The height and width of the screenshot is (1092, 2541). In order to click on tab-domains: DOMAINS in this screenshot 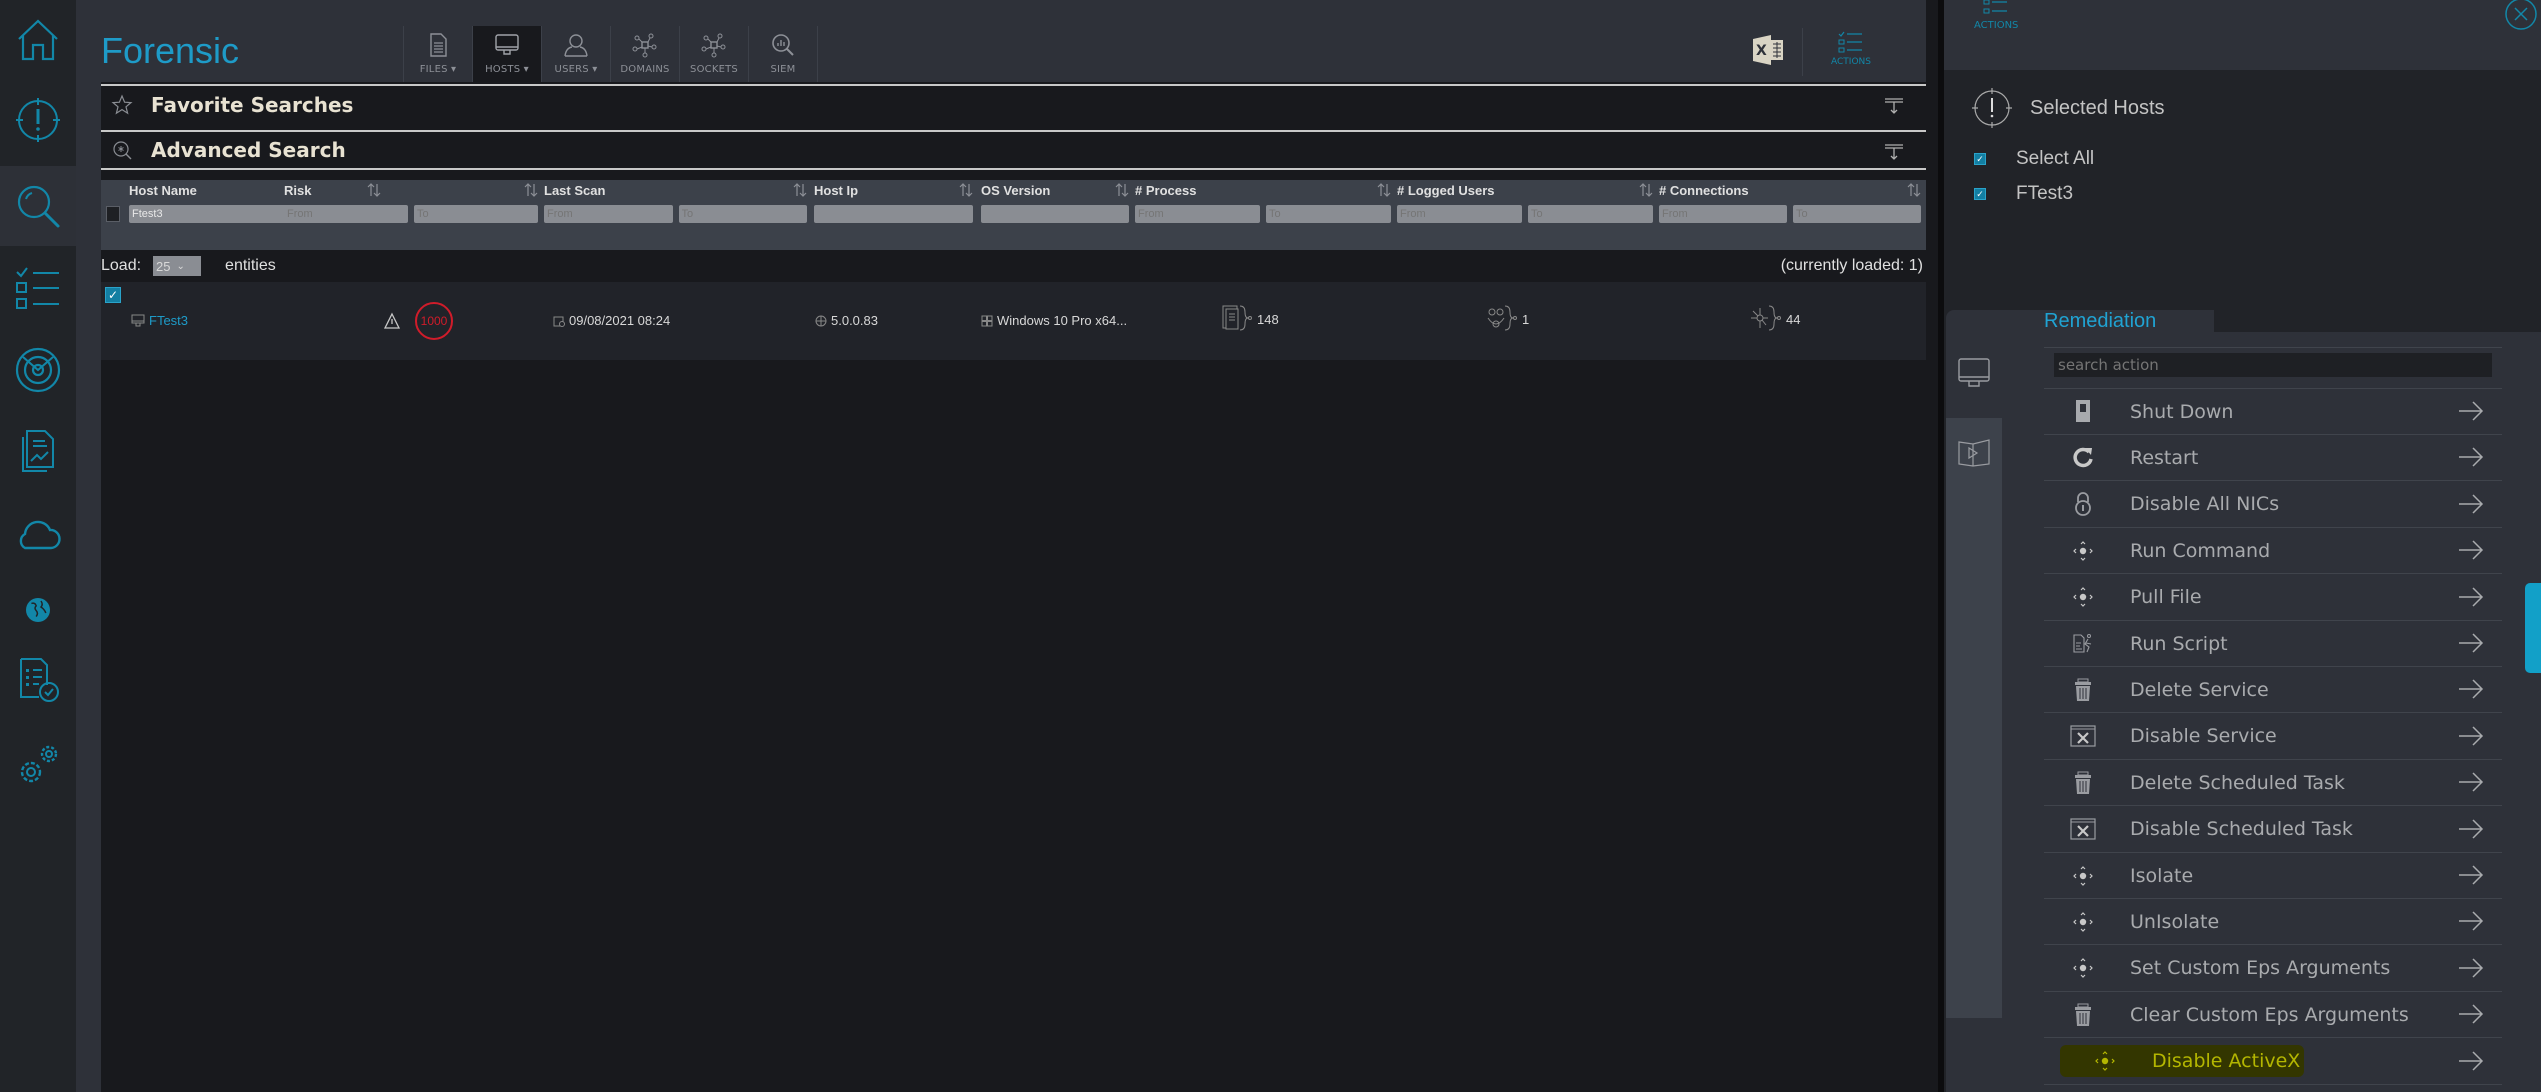, I will do `click(645, 54)`.